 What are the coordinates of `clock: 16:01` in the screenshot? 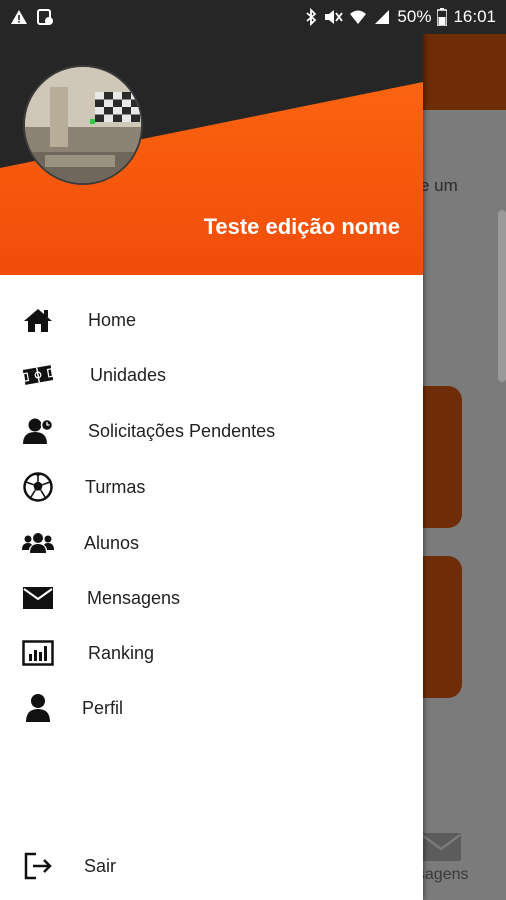 It's located at (474, 16).